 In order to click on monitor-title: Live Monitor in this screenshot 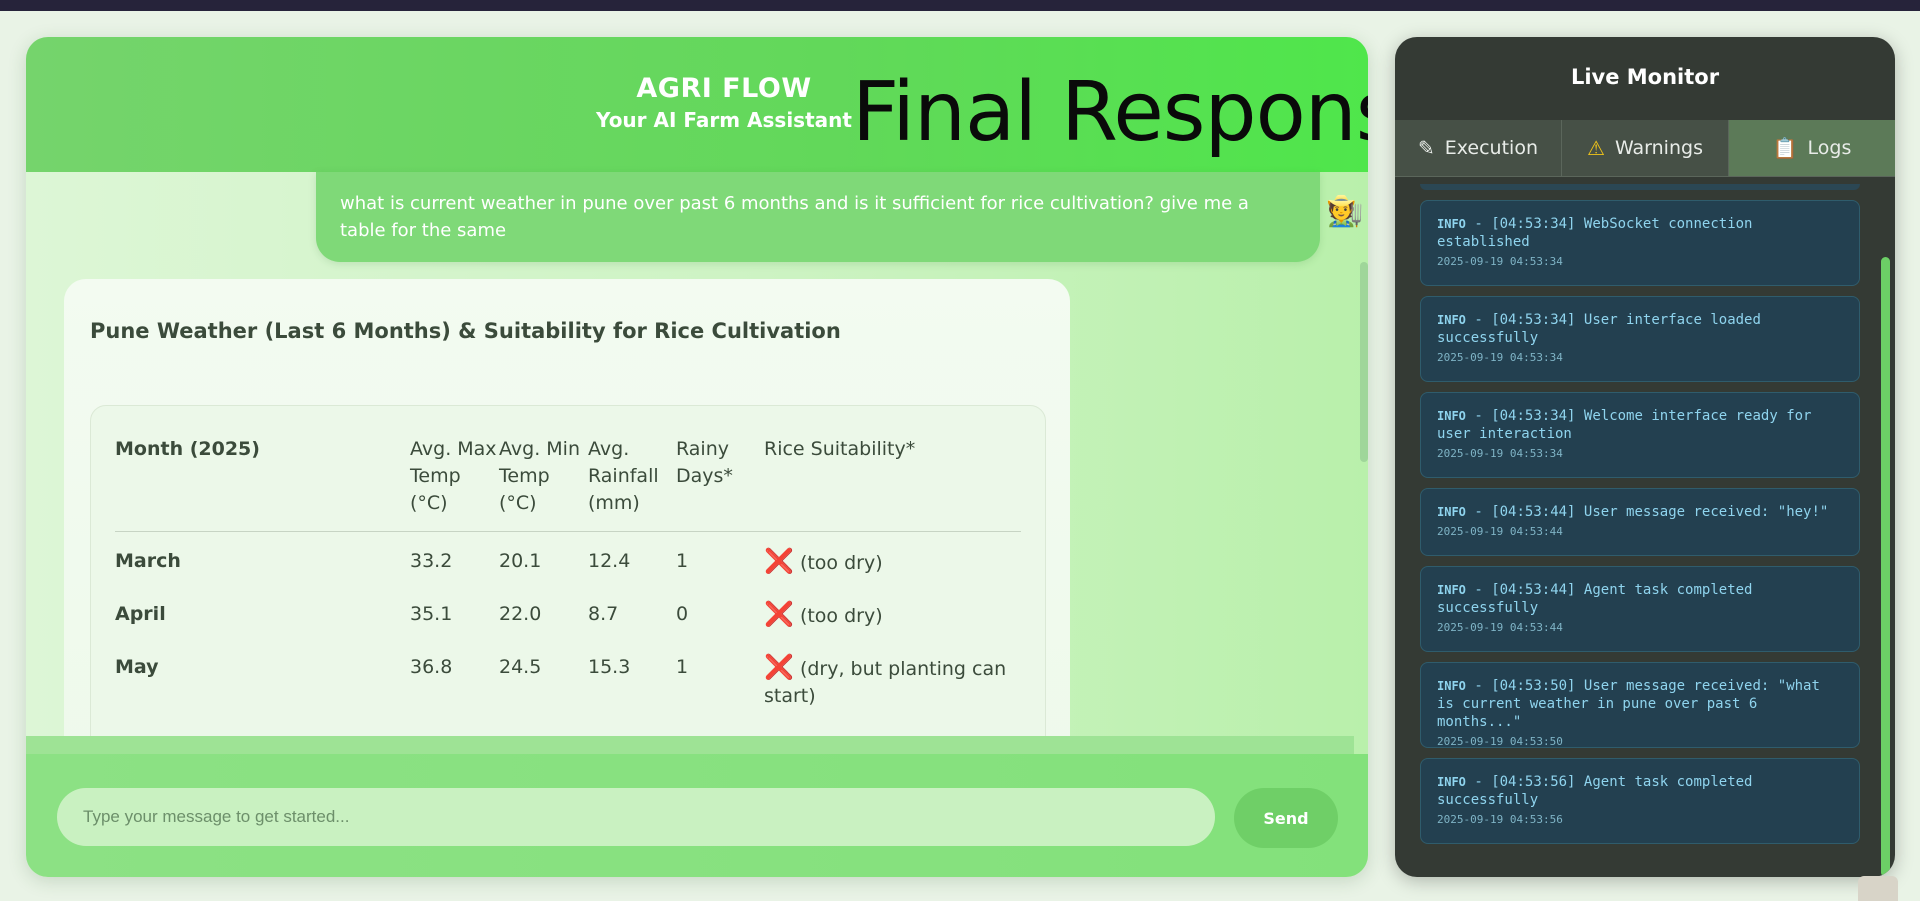, I will do `click(1645, 77)`.